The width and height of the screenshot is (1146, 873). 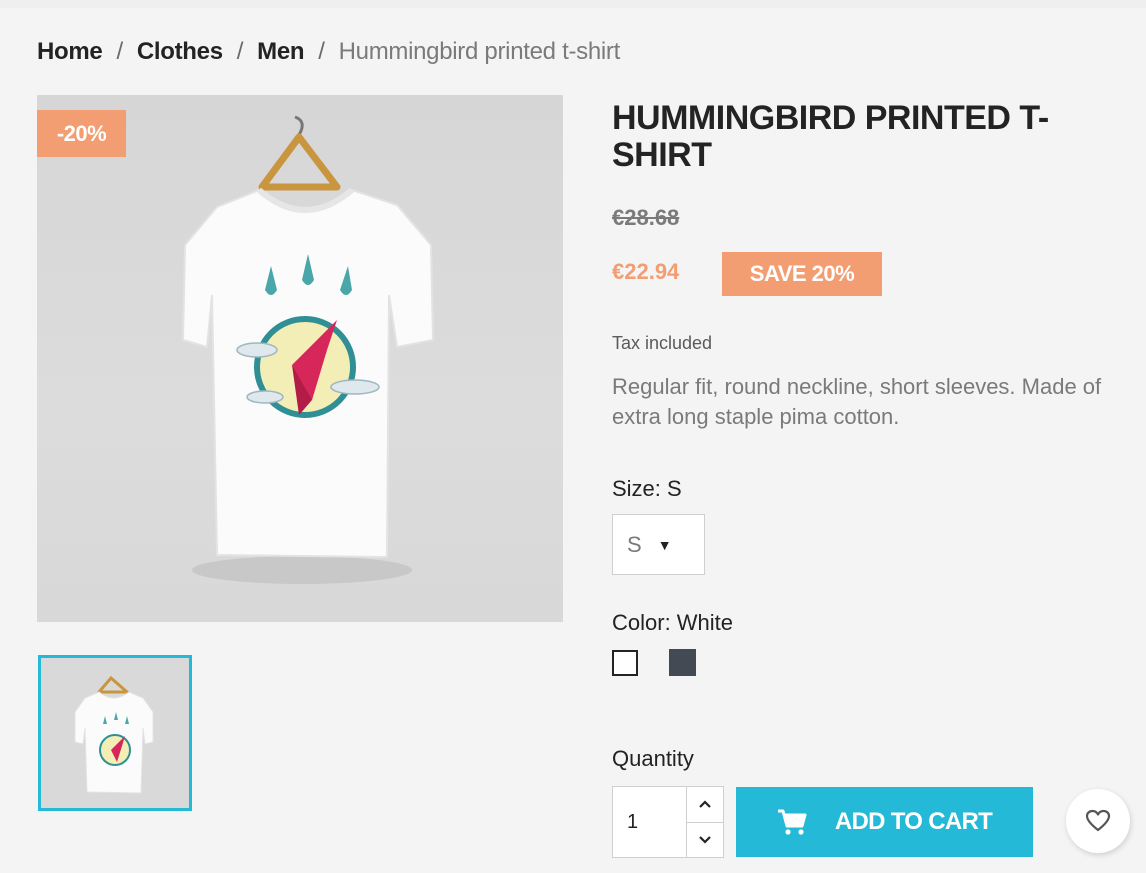 What do you see at coordinates (682, 662) in the screenshot?
I see `color-swatch-dark` at bounding box center [682, 662].